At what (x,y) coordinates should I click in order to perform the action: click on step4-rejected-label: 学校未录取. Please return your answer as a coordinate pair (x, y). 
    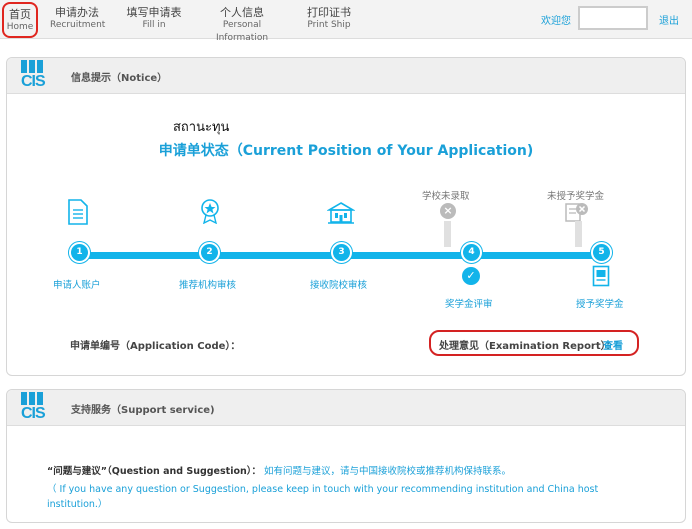
    Looking at the image, I should click on (446, 196).